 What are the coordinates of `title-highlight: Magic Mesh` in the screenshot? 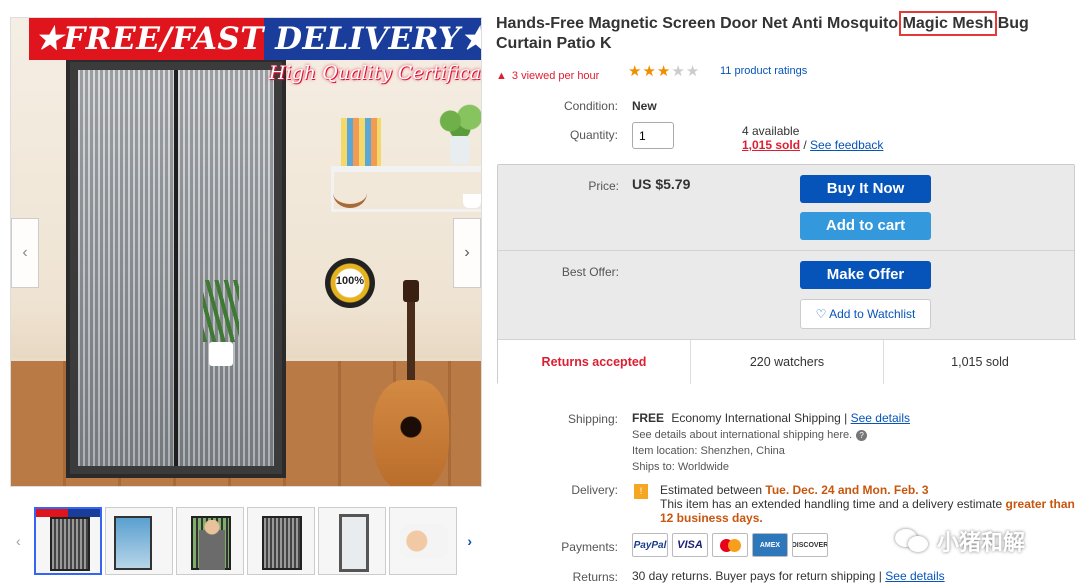 It's located at (948, 23).